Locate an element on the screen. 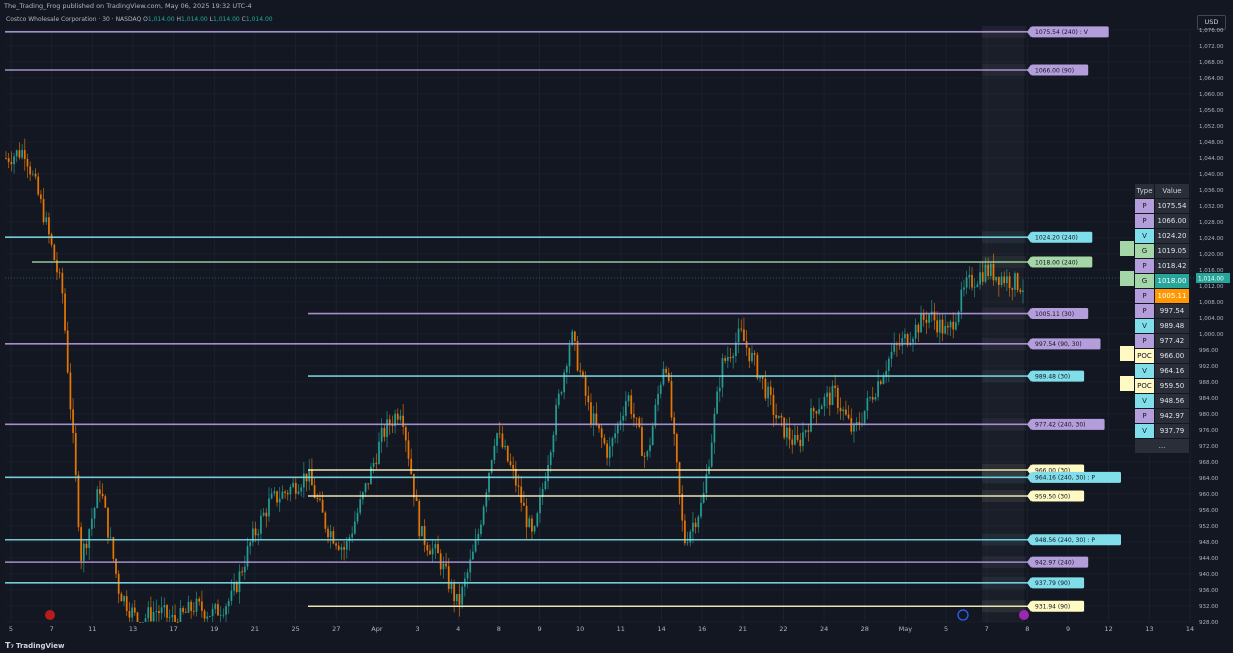  table-row: V 937.79 is located at coordinates (1162, 431).